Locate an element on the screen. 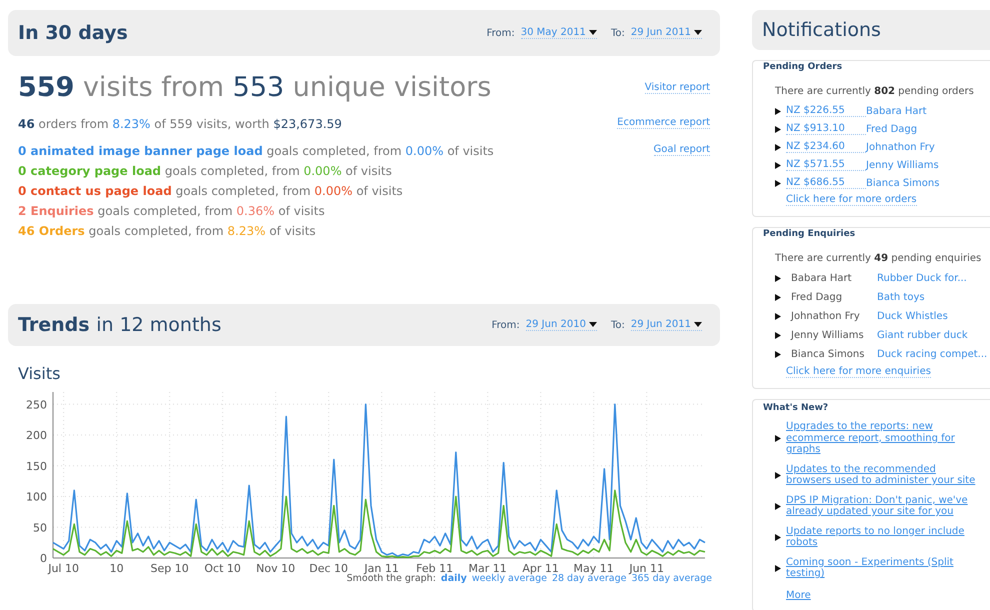  section-title: In 30 days is located at coordinates (73, 33).